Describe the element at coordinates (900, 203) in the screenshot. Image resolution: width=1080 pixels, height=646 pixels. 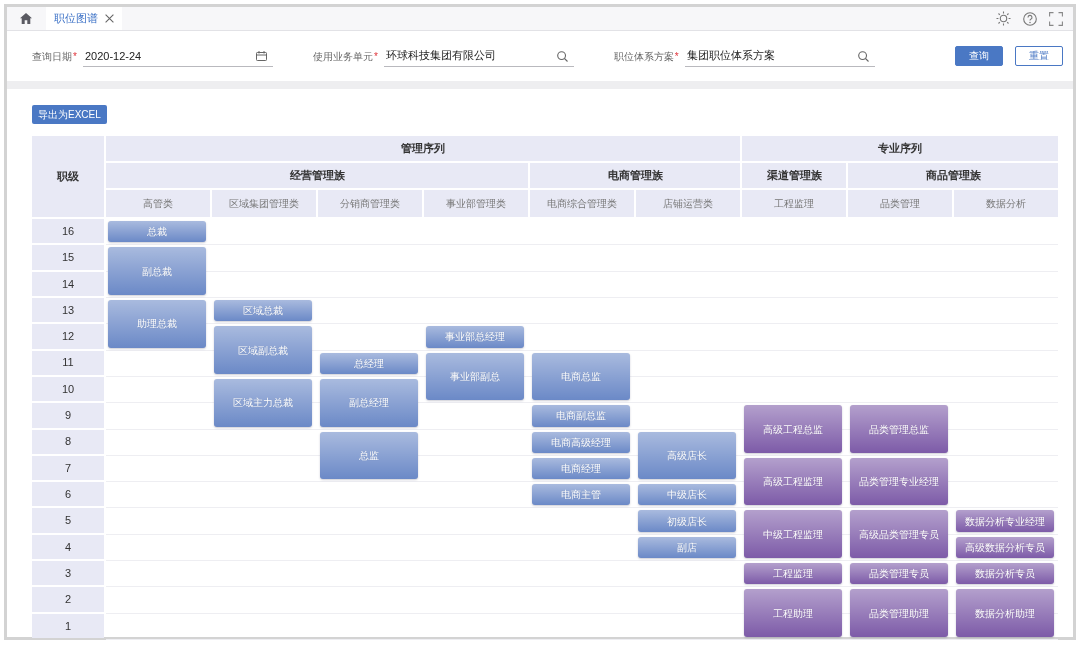
I see `column-header: 品类管理` at that location.